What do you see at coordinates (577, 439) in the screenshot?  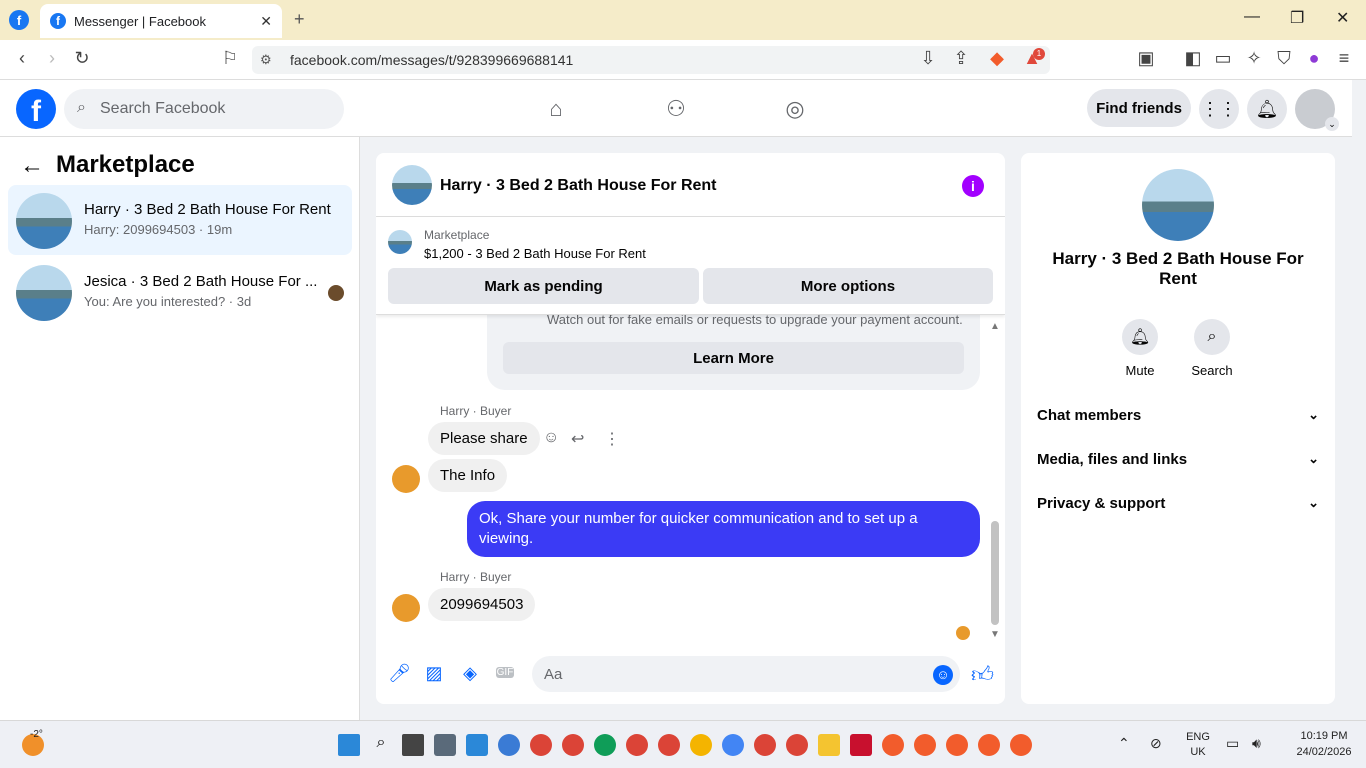 I see `reply-icon: ↩` at bounding box center [577, 439].